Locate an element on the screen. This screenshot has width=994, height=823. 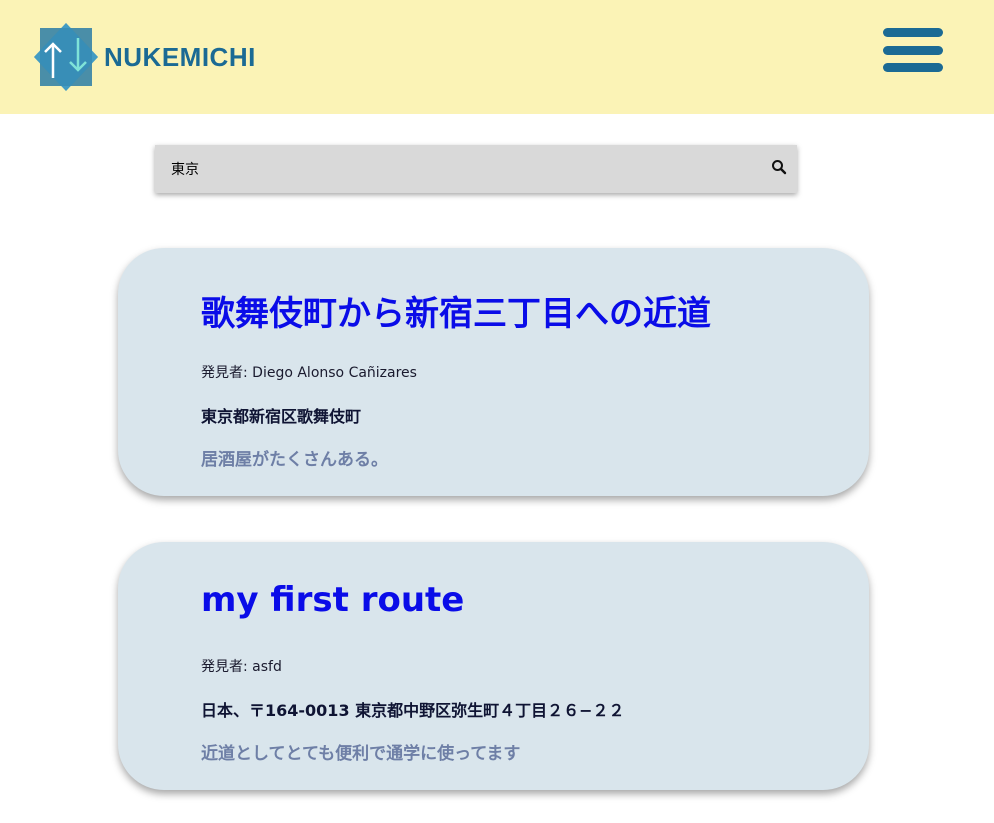
route-finder: 発見者: Diego Alonso Cañizares is located at coordinates (309, 373).